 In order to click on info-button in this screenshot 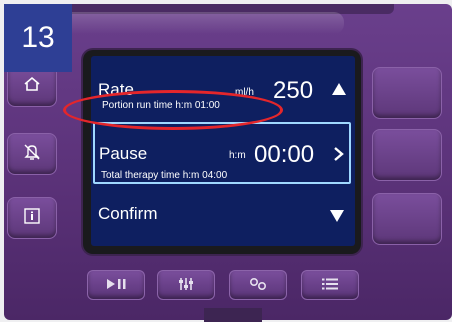, I will do `click(32, 218)`.